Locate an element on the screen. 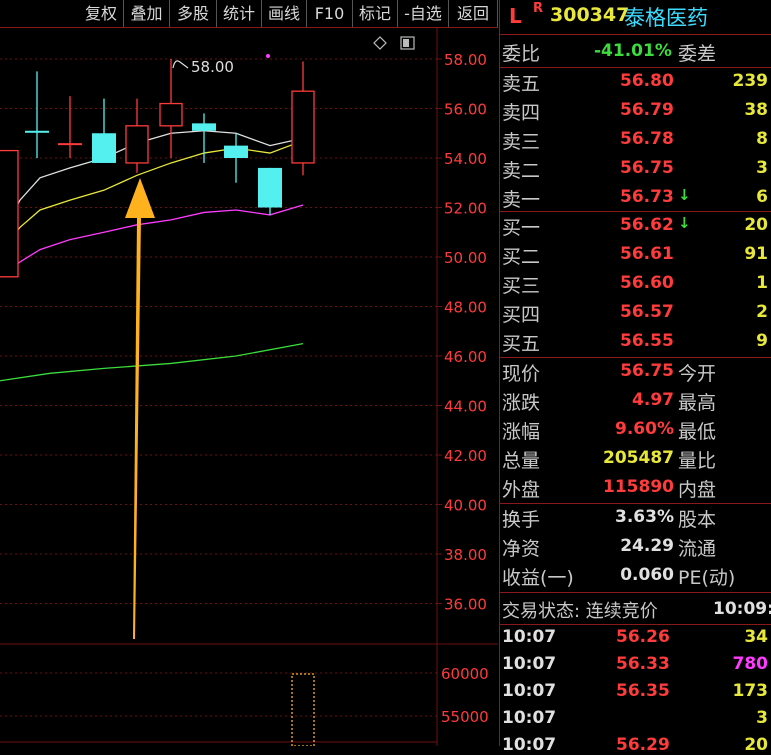  sell-order-price: 56.79 is located at coordinates (647, 110).